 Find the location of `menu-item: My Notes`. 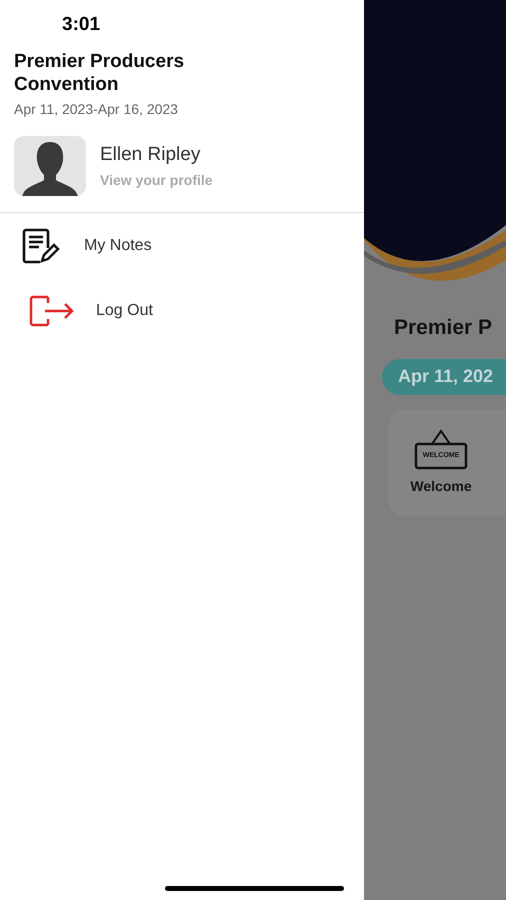

menu-item: My Notes is located at coordinates (118, 246).